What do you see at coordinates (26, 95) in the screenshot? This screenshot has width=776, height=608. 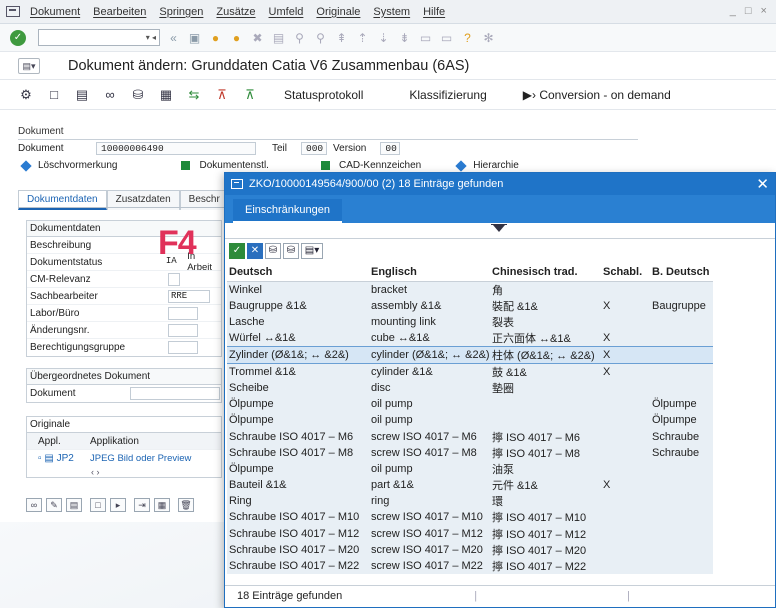 I see `display-change-icon: ⚙` at bounding box center [26, 95].